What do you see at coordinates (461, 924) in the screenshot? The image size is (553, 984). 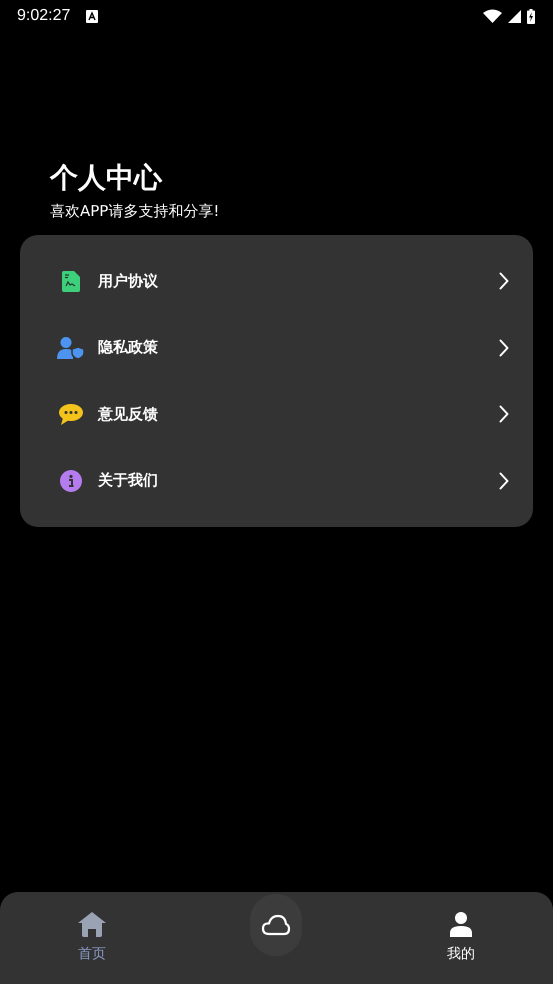 I see `user-icon` at bounding box center [461, 924].